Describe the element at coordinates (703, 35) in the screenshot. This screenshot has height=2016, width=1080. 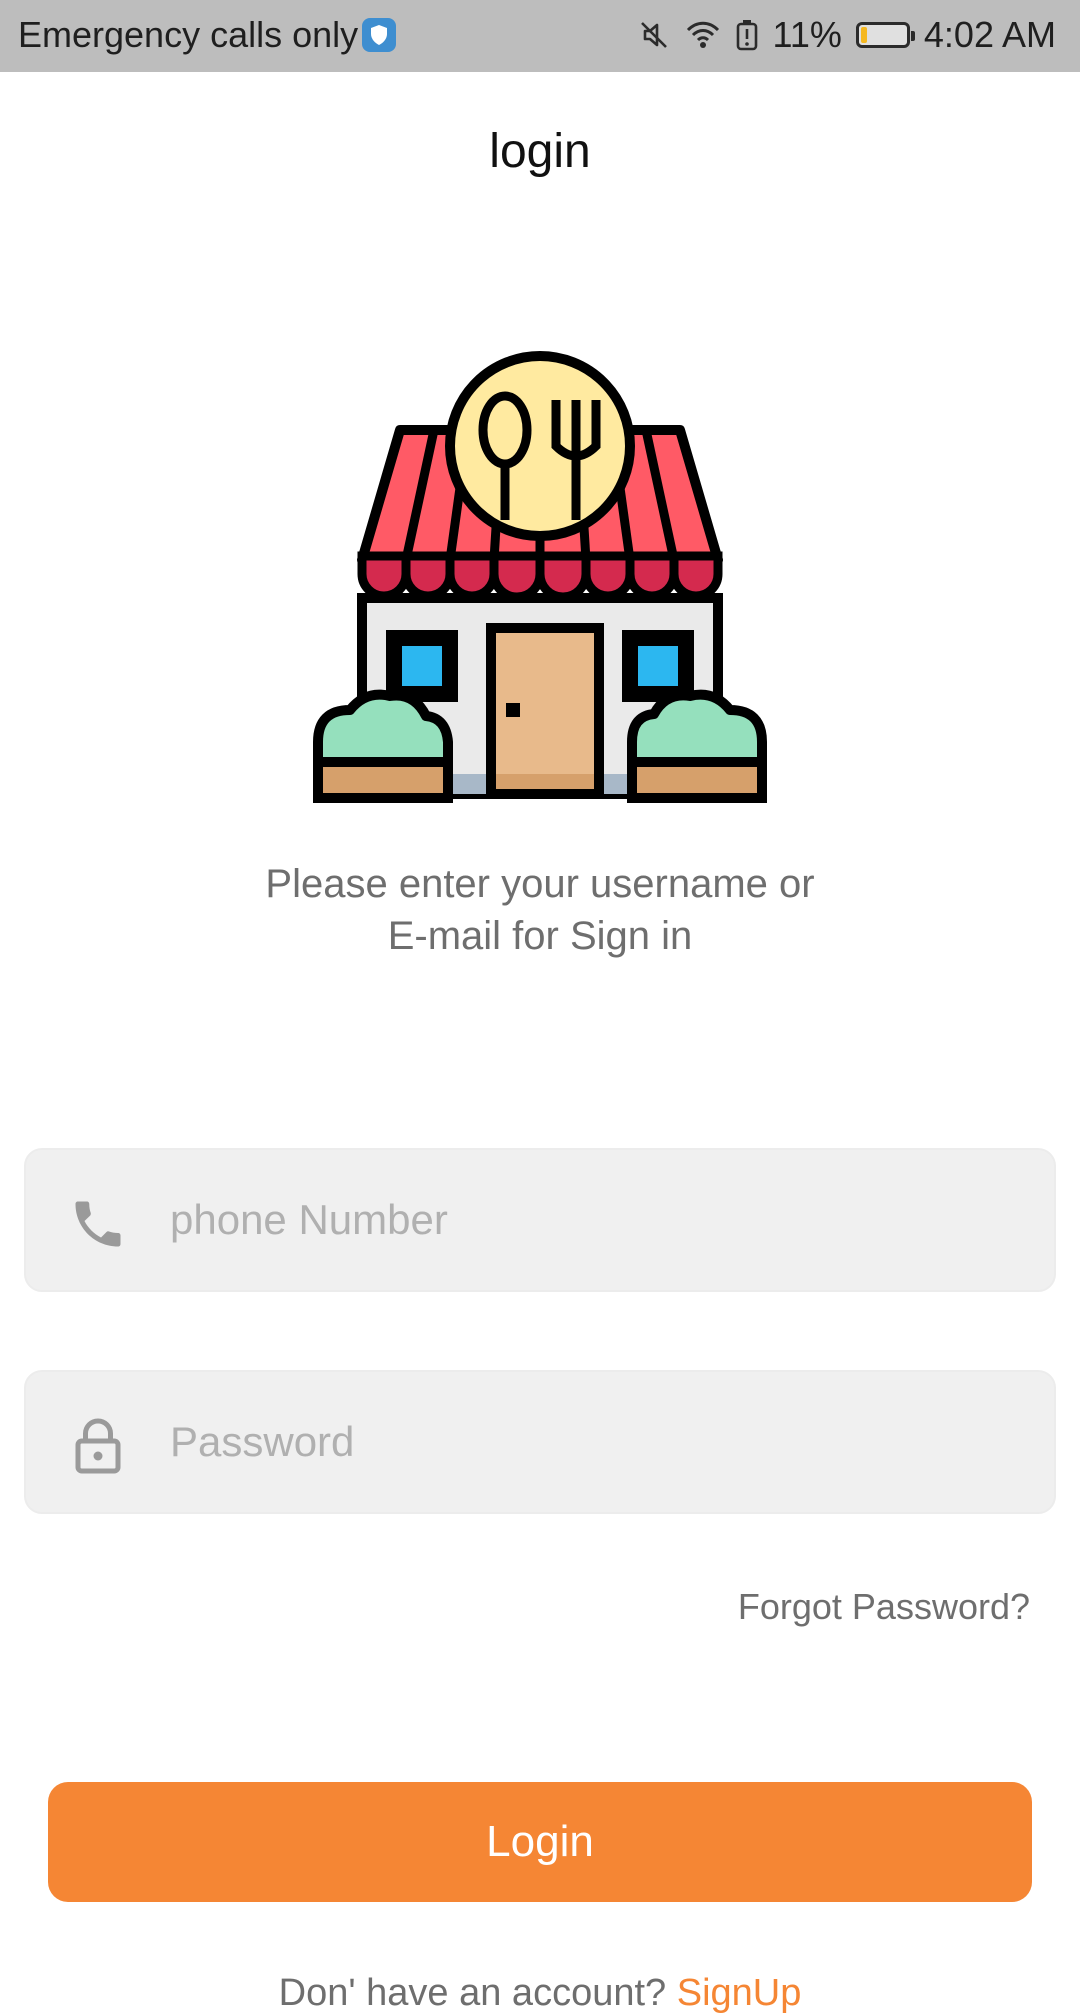
I see `wifi-icon` at that location.